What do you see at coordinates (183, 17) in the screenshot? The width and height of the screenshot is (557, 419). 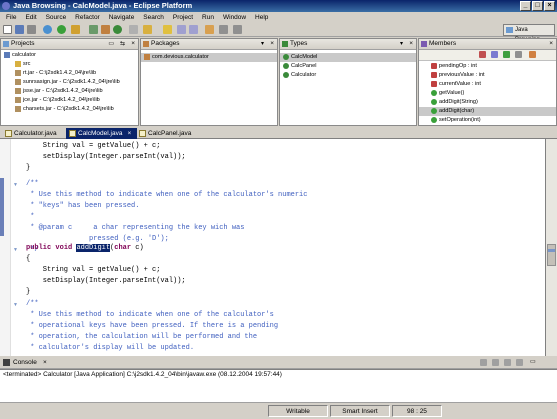 I see `menu-project: Project` at bounding box center [183, 17].